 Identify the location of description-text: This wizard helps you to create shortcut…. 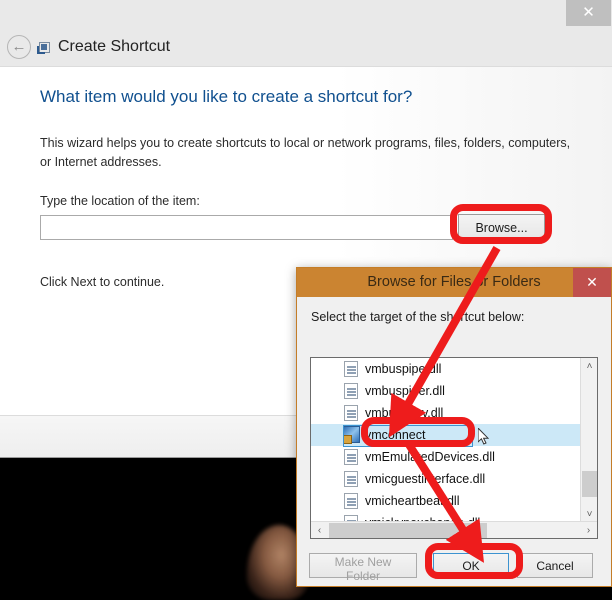
(305, 152).